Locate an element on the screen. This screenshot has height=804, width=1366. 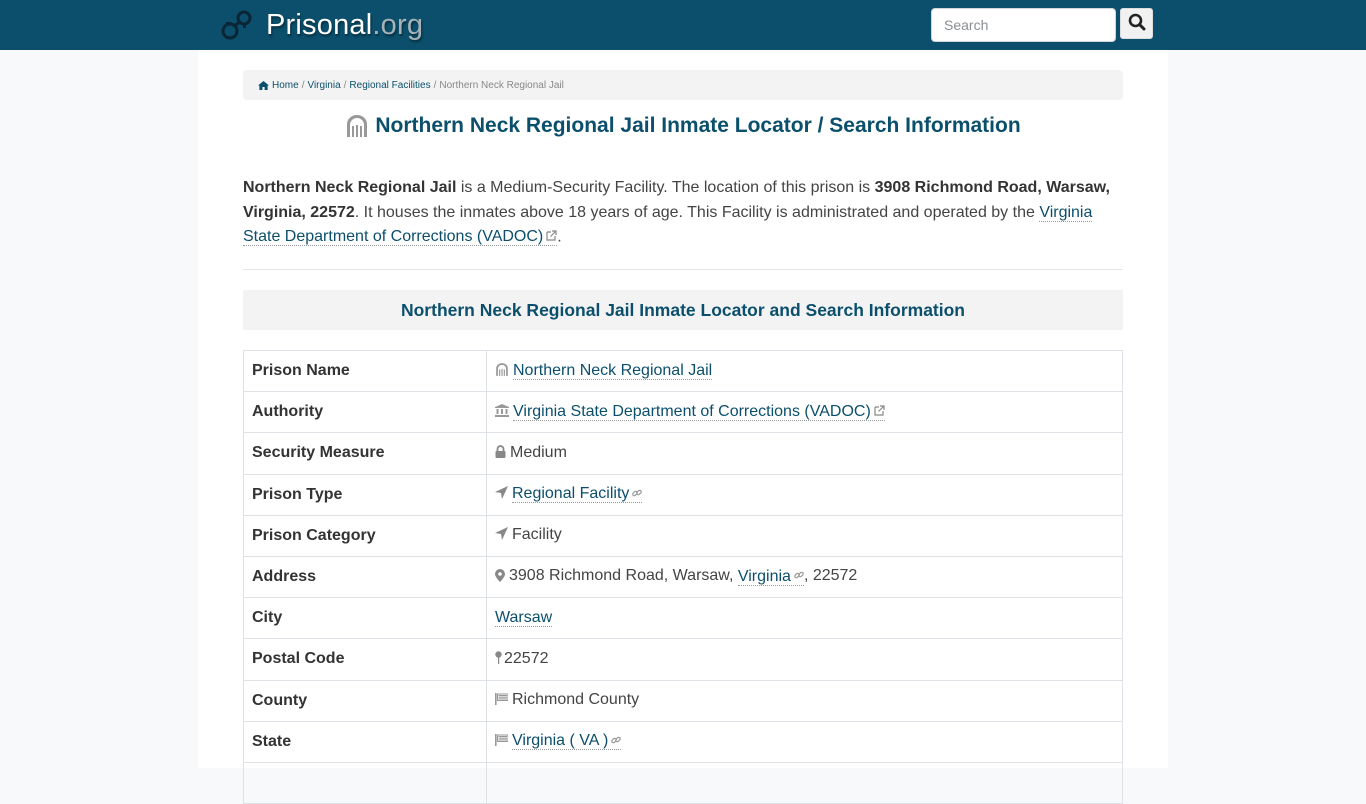
city-link: Warsaw is located at coordinates (524, 618).